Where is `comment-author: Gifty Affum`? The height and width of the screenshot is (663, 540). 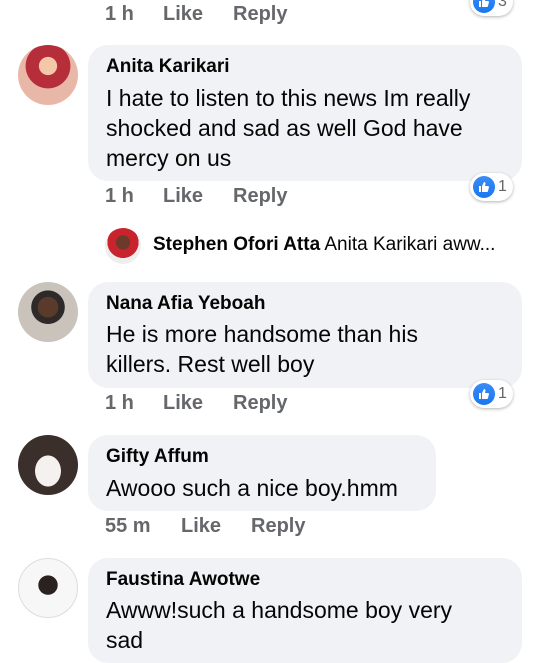 comment-author: Gifty Affum is located at coordinates (157, 457).